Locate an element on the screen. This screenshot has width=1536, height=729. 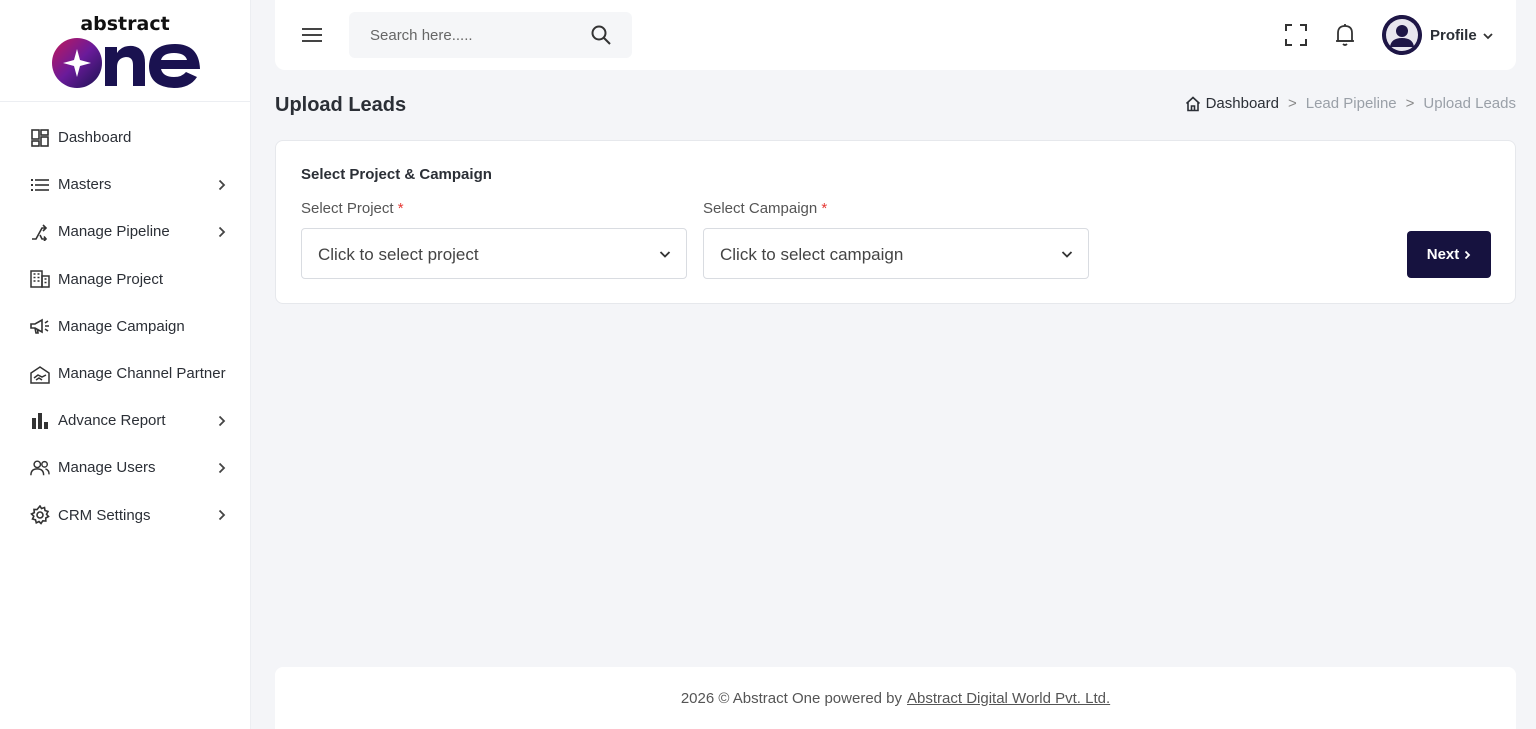
project-select-value: Click to select project is located at coordinates (398, 254).